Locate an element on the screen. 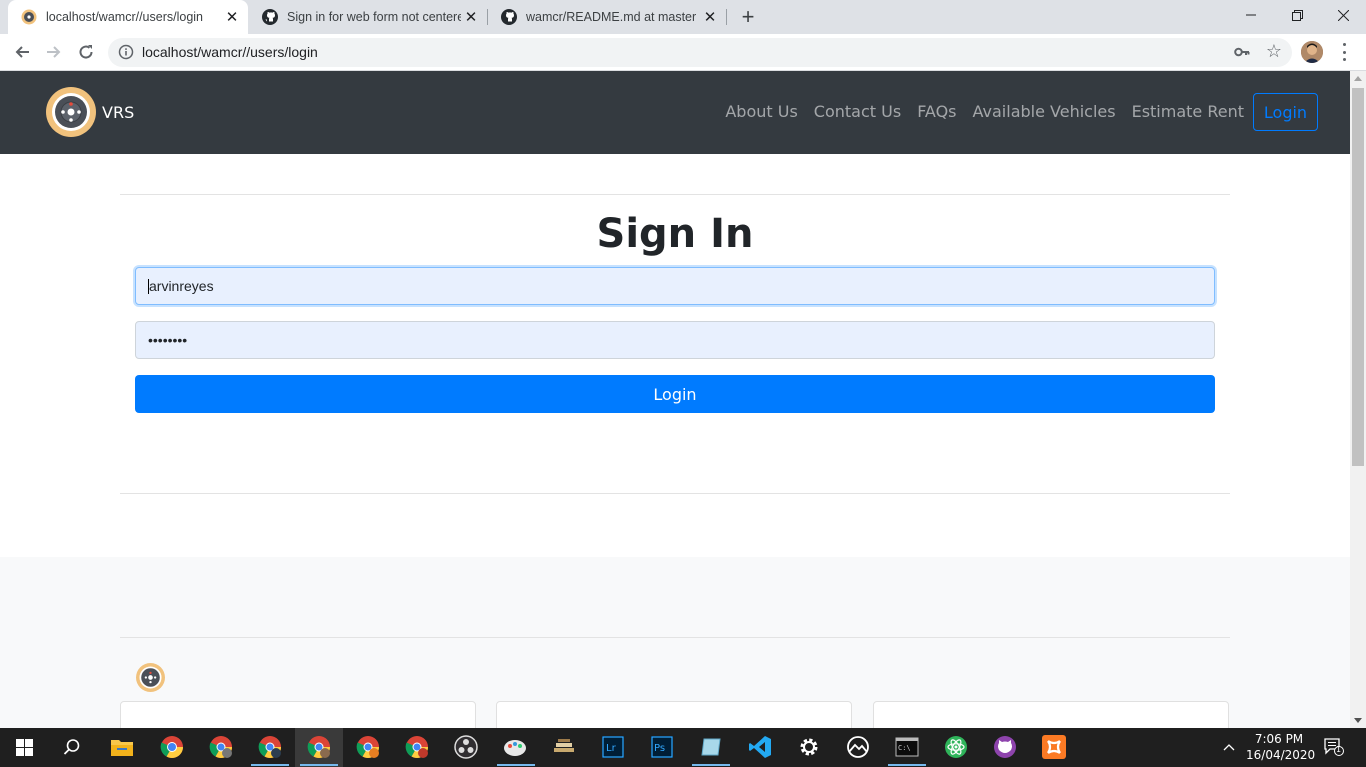 This screenshot has height=767, width=1366. username-input: arvinreyes is located at coordinates (675, 286).